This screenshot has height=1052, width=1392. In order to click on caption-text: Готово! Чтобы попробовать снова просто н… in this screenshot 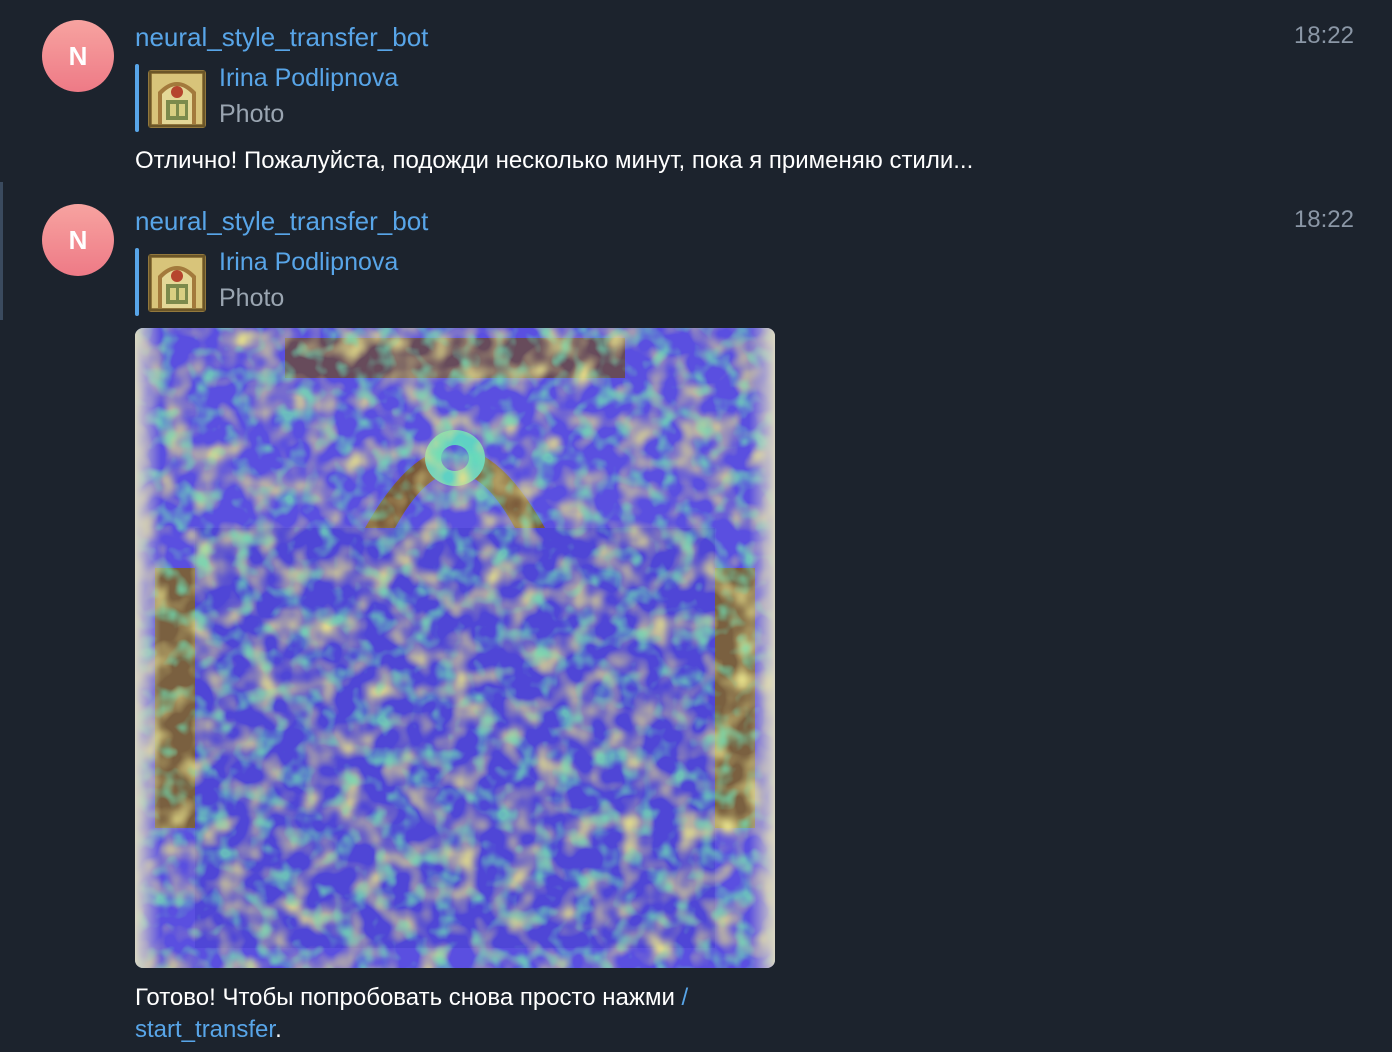, I will do `click(408, 997)`.